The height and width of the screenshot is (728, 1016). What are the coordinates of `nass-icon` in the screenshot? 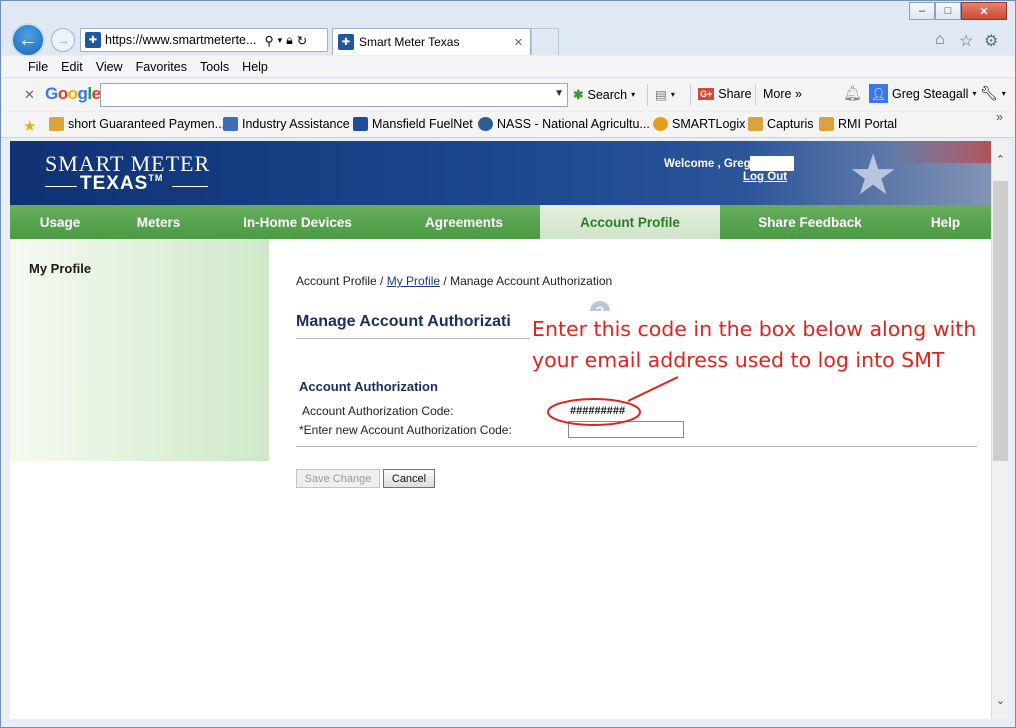 It's located at (485, 124).